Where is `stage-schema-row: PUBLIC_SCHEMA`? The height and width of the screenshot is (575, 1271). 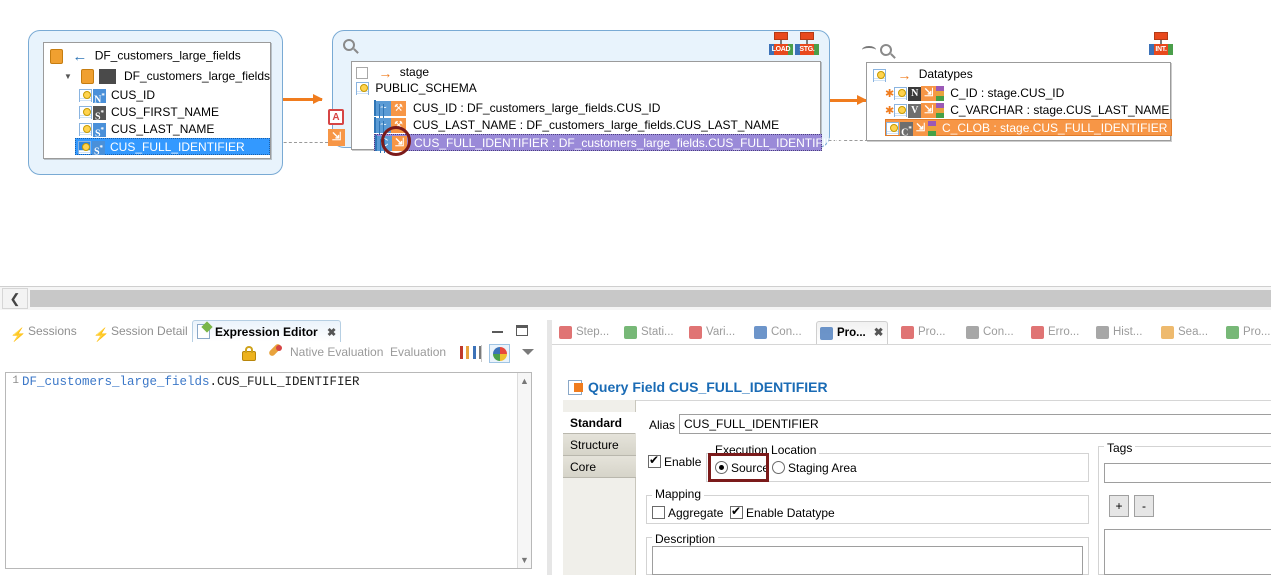 stage-schema-row: PUBLIC_SCHEMA is located at coordinates (416, 89).